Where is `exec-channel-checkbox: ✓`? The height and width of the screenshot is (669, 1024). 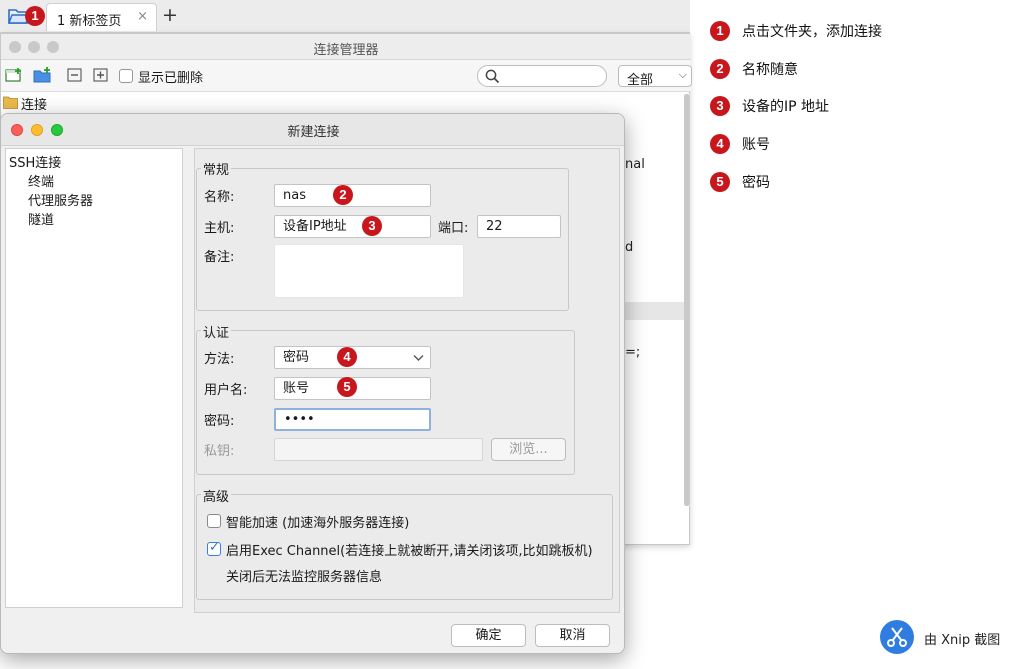
exec-channel-checkbox: ✓ is located at coordinates (214, 548).